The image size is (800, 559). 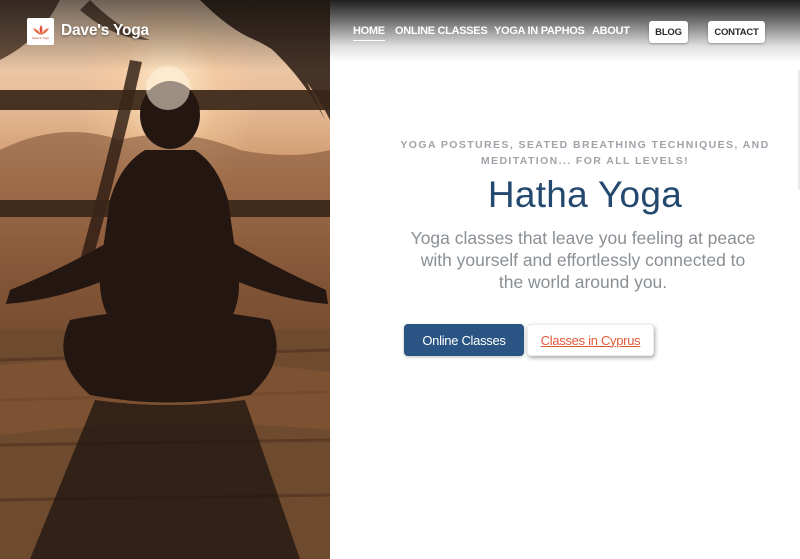 What do you see at coordinates (539, 31) in the screenshot?
I see `nav-yoga-in-paphos: YOGA IN PAPHOS` at bounding box center [539, 31].